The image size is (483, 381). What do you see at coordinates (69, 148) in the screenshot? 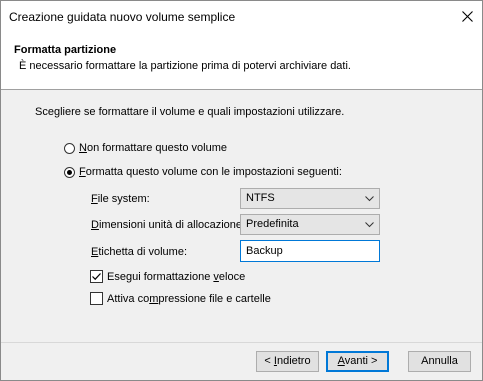
I see `no-format-radio` at bounding box center [69, 148].